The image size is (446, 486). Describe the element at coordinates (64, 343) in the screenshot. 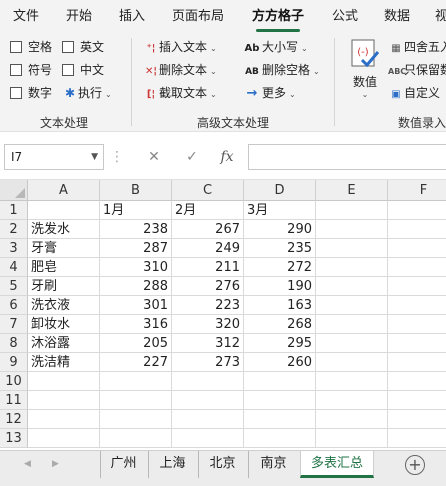

I see `cell-a8: 沐浴露` at that location.